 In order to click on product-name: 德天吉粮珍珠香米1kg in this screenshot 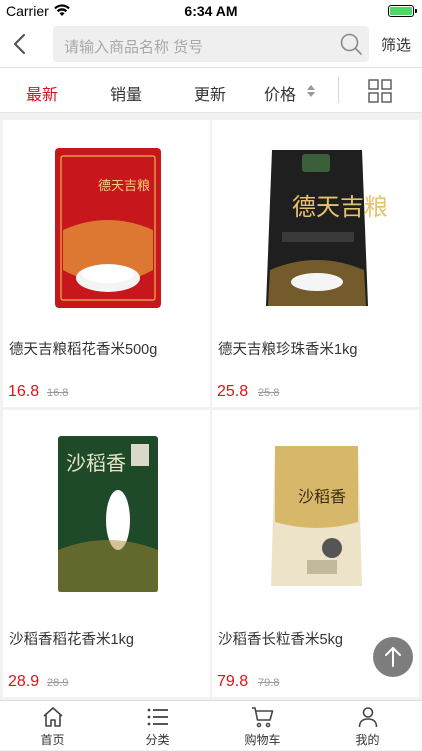, I will do `click(288, 350)`.